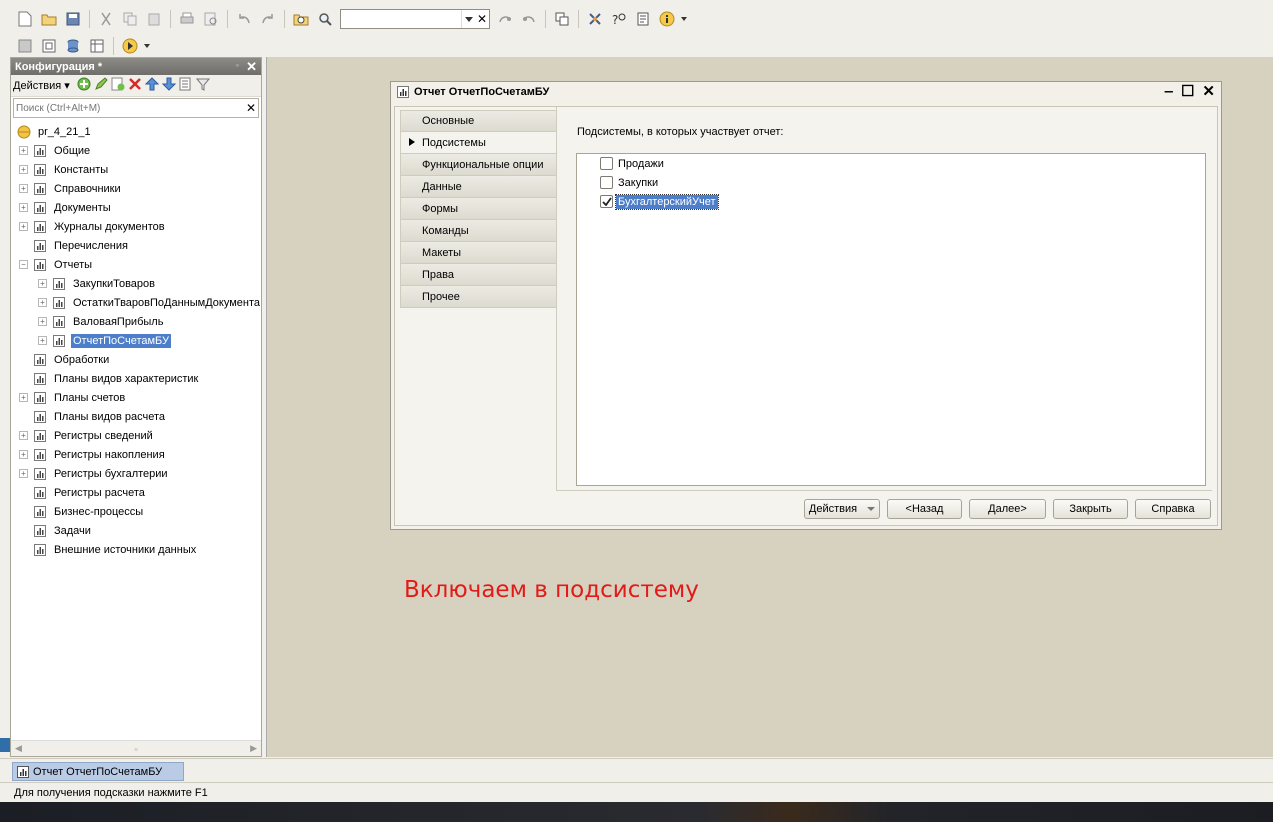  Describe the element at coordinates (325, 19) in the screenshot. I see `search-icon` at that location.